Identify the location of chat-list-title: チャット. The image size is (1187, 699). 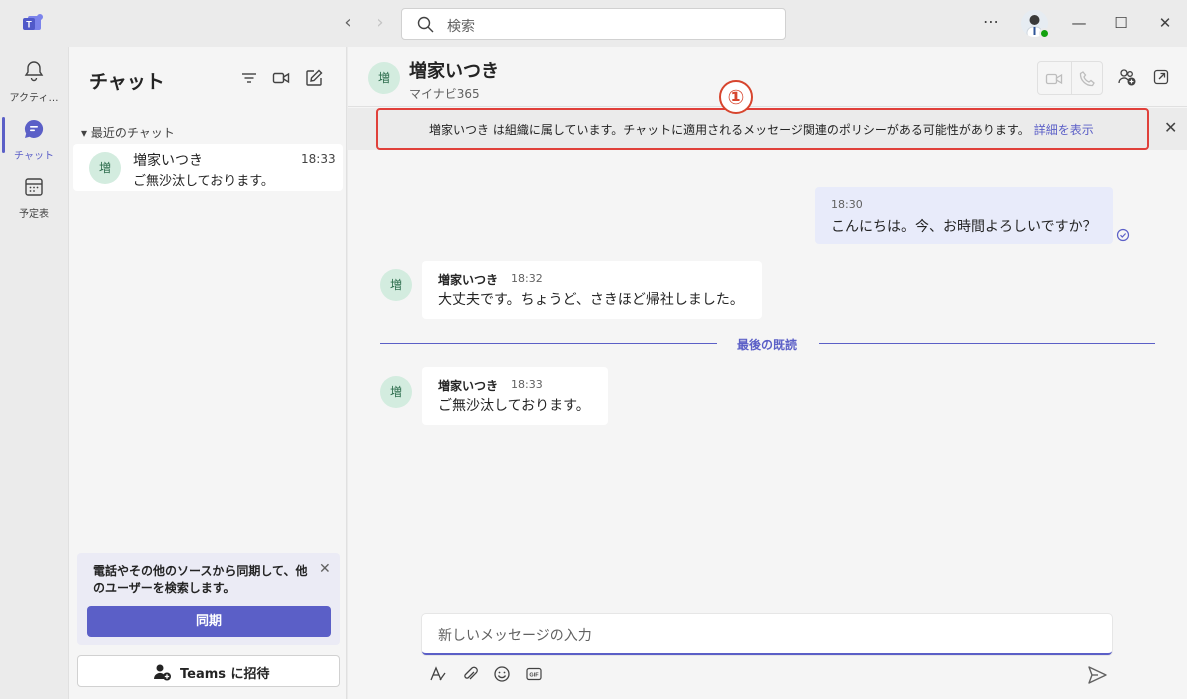
(127, 82).